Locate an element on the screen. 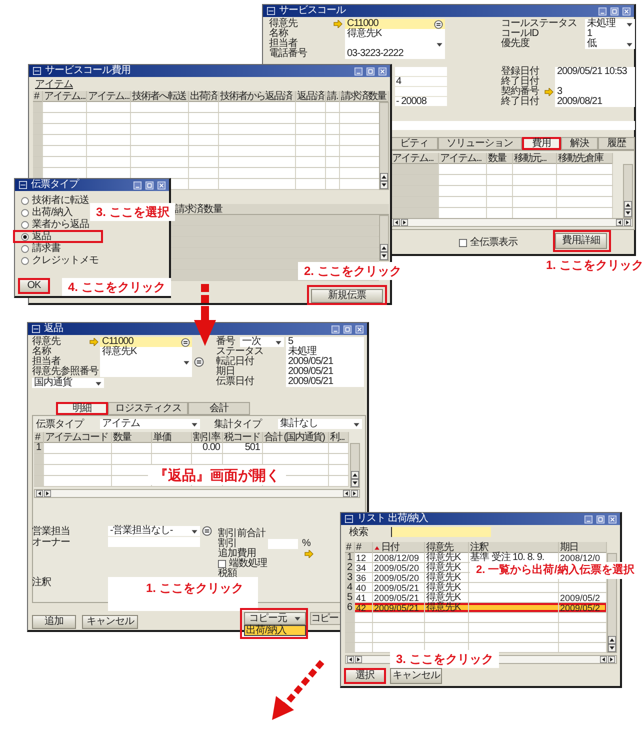  field-label: 伝票日付 is located at coordinates (235, 382).